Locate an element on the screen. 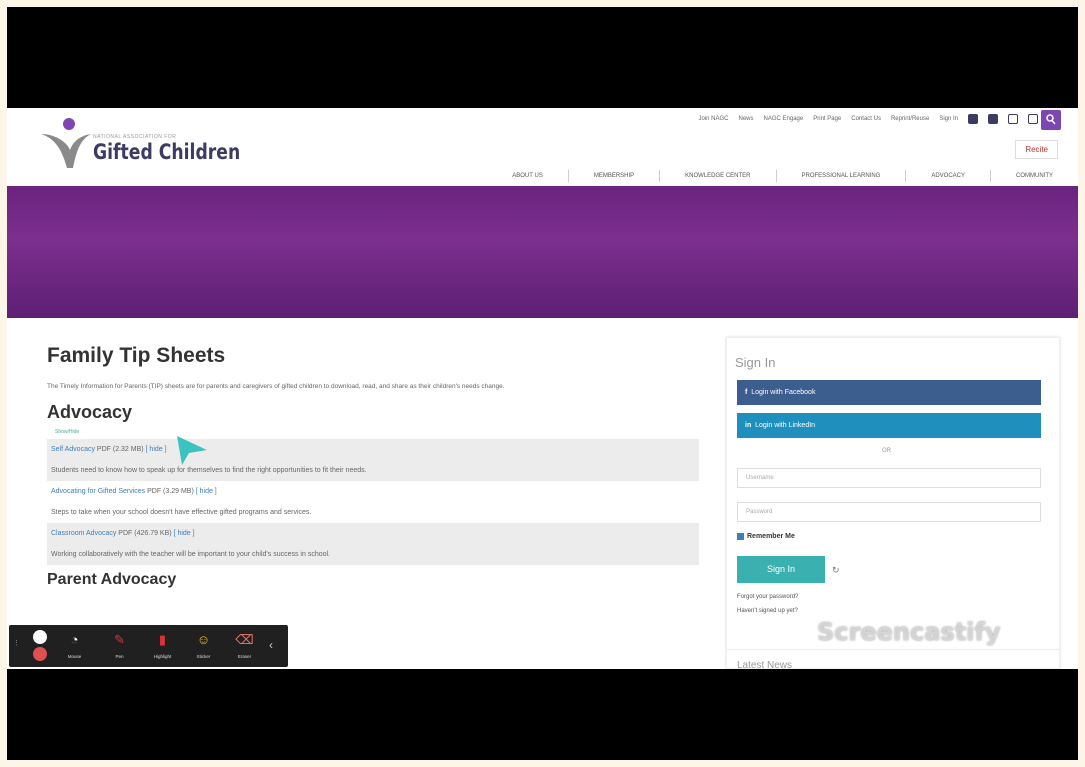  linkedin-icon: in is located at coordinates (748, 425).